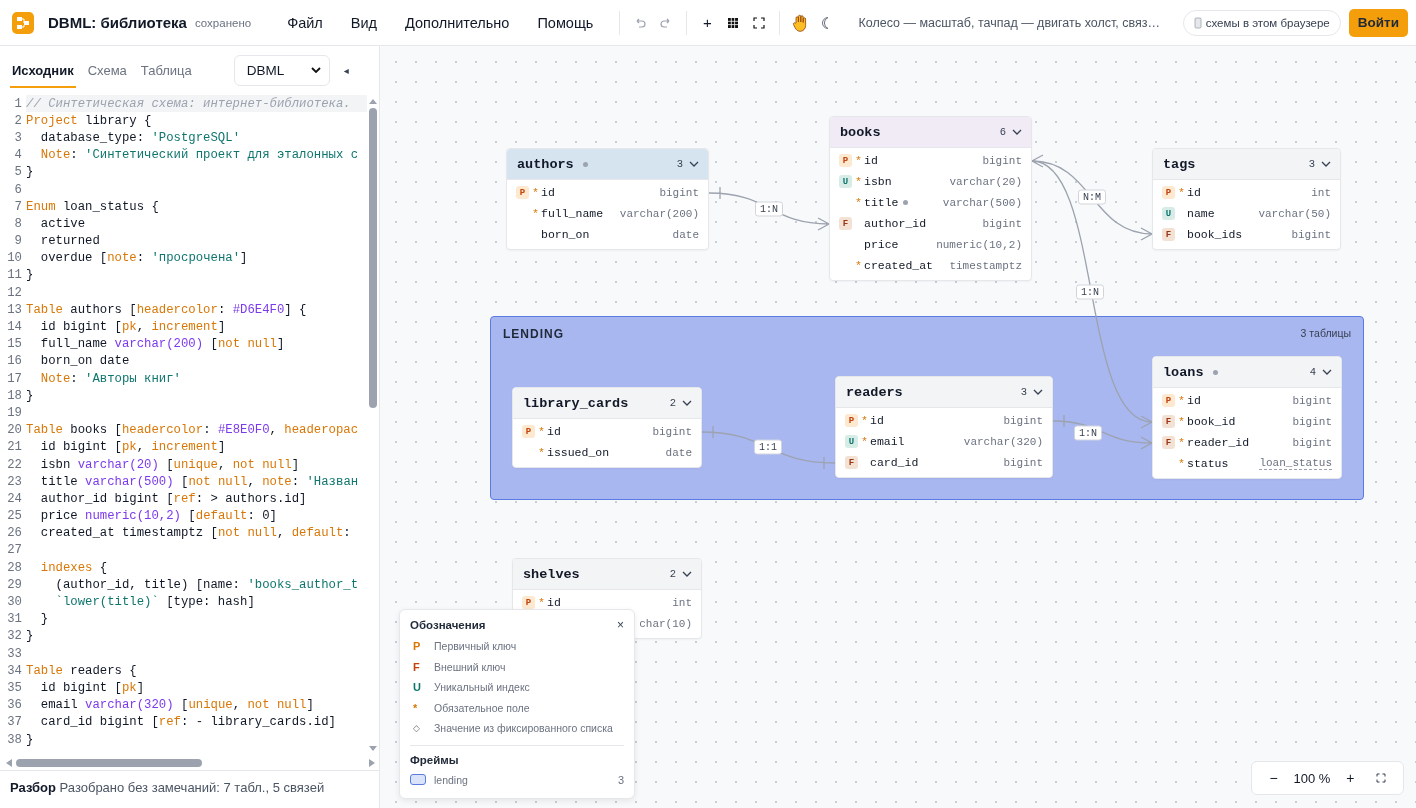  I want to click on code-line: card_id bigint [ref: - library_cards.id], so click(188, 722).